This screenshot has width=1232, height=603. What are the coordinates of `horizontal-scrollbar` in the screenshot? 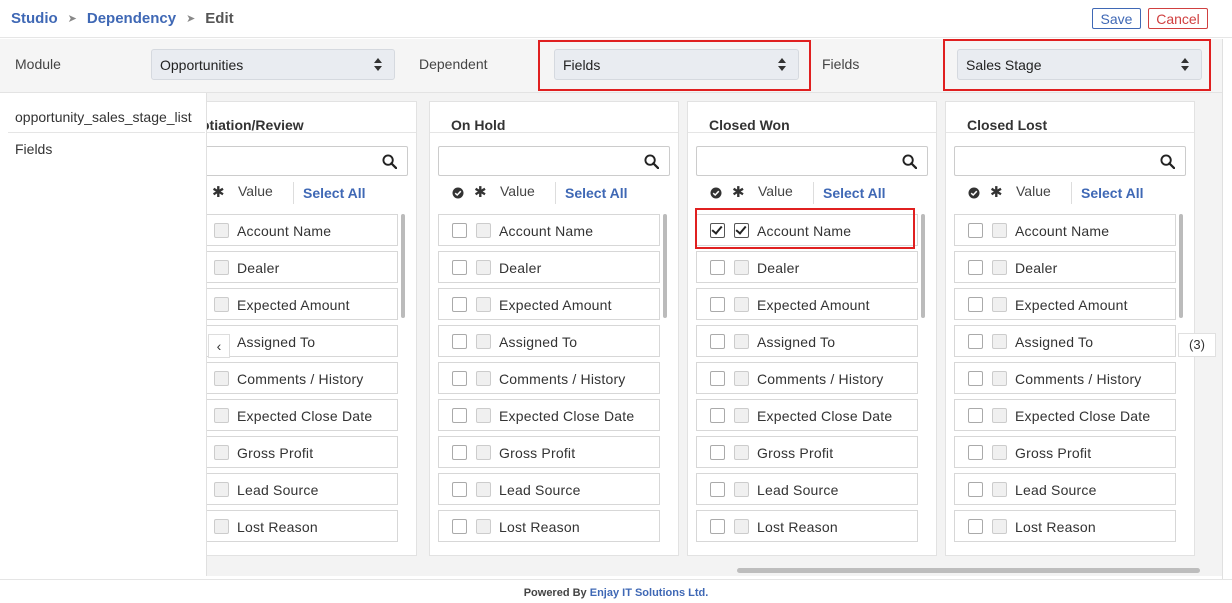 It's located at (968, 570).